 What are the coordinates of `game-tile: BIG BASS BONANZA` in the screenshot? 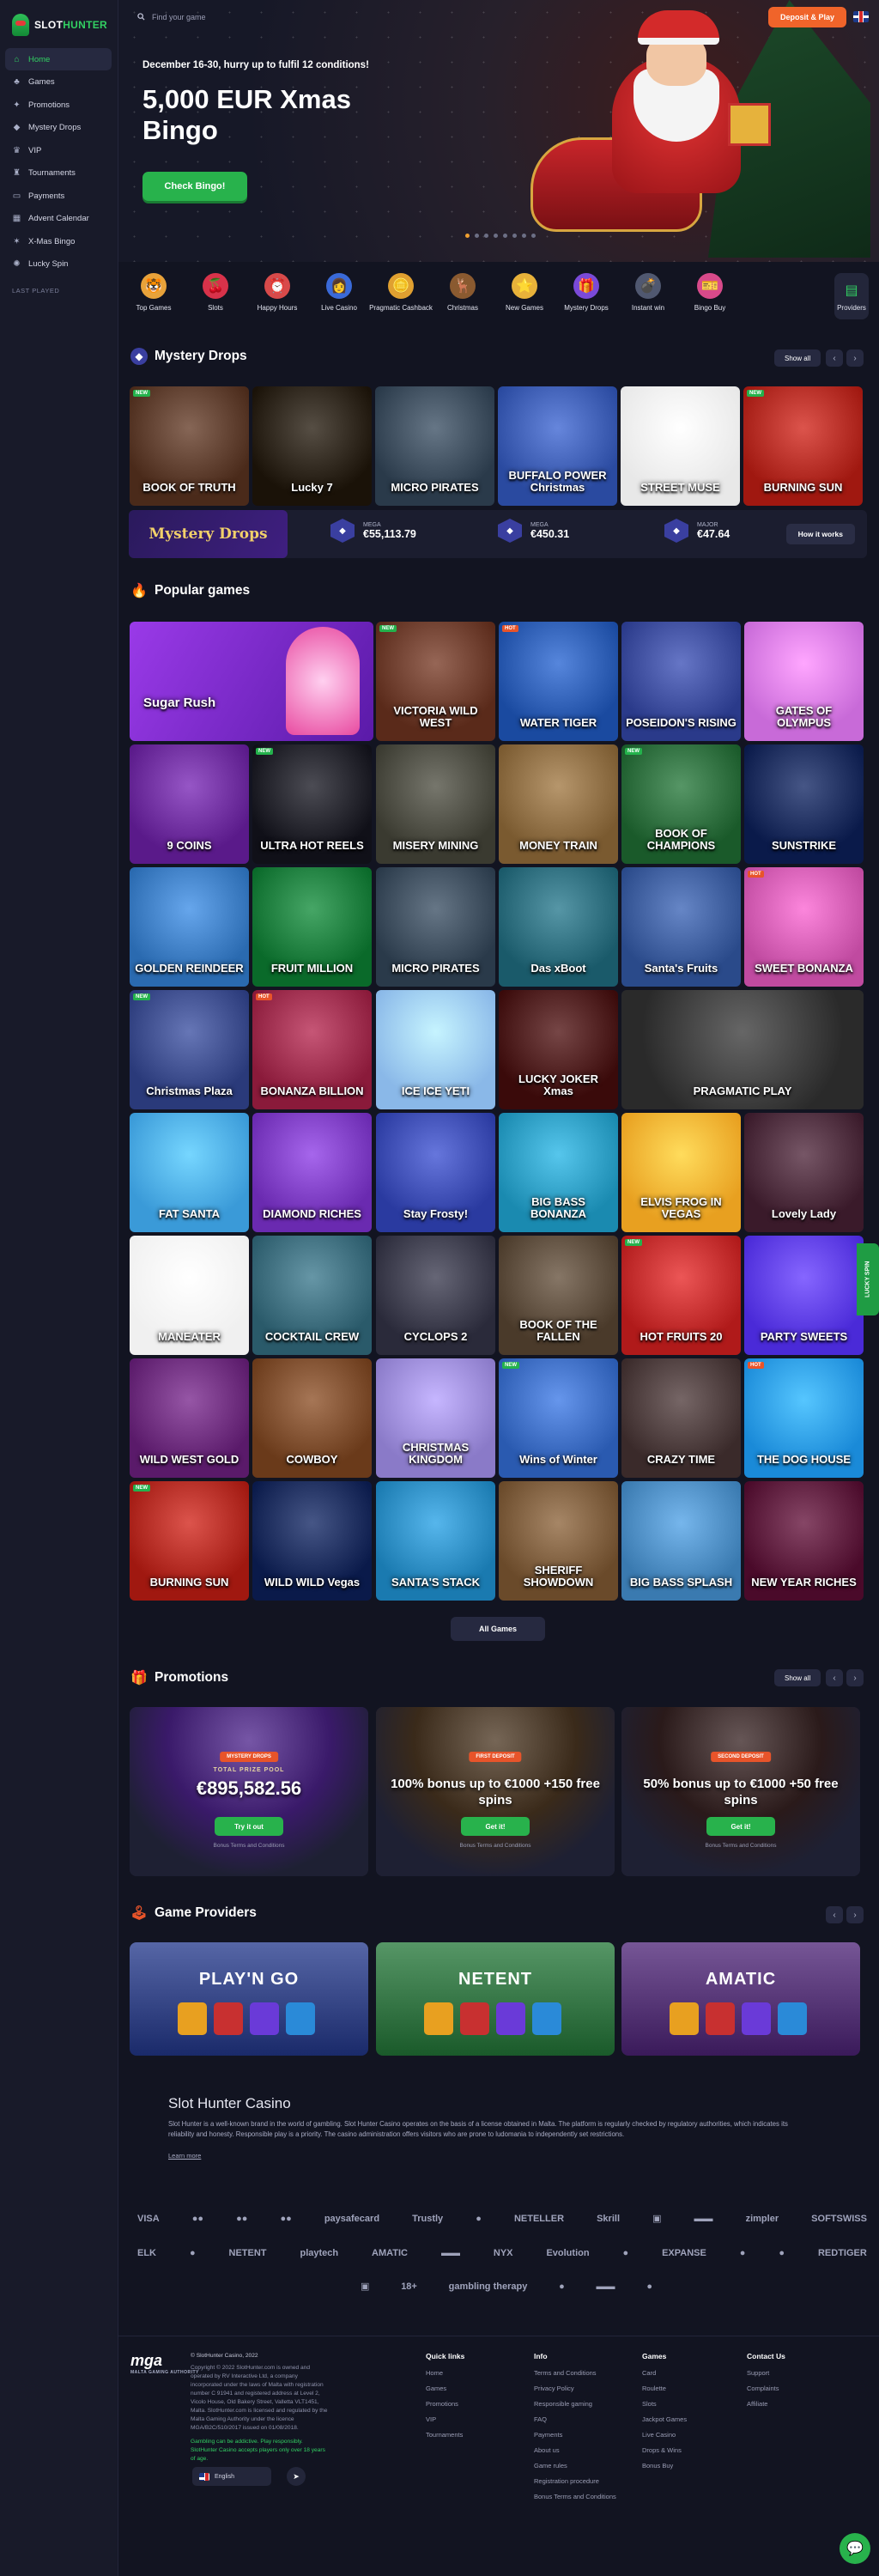 It's located at (558, 1173).